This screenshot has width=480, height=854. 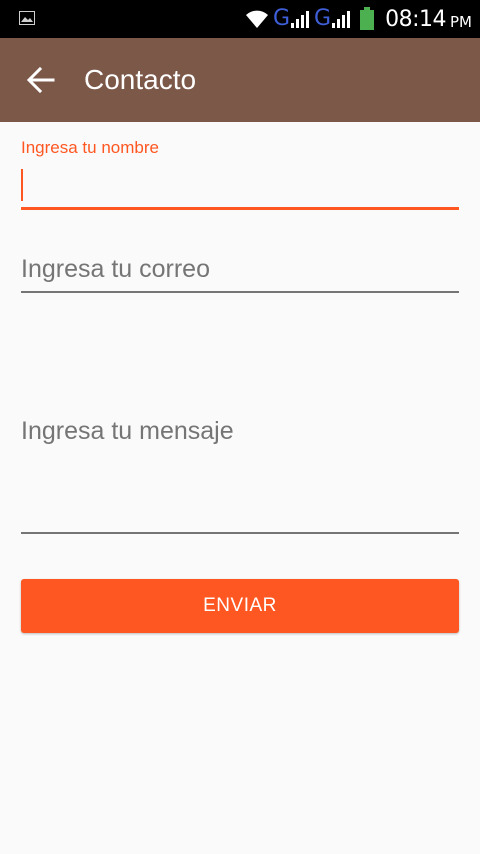 I want to click on gallery-icon, so click(x=27, y=18).